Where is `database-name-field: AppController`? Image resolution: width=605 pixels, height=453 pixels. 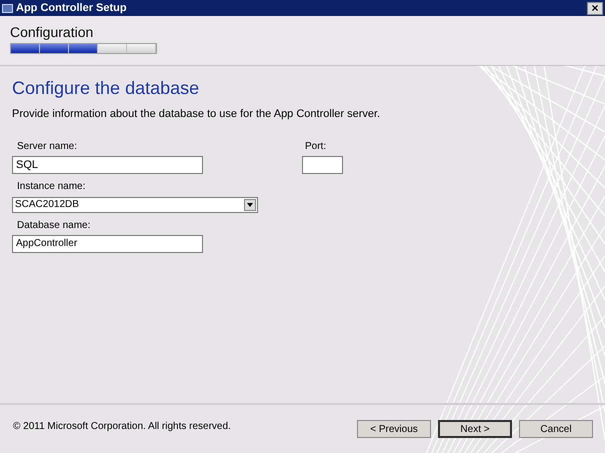 database-name-field: AppController is located at coordinates (107, 243).